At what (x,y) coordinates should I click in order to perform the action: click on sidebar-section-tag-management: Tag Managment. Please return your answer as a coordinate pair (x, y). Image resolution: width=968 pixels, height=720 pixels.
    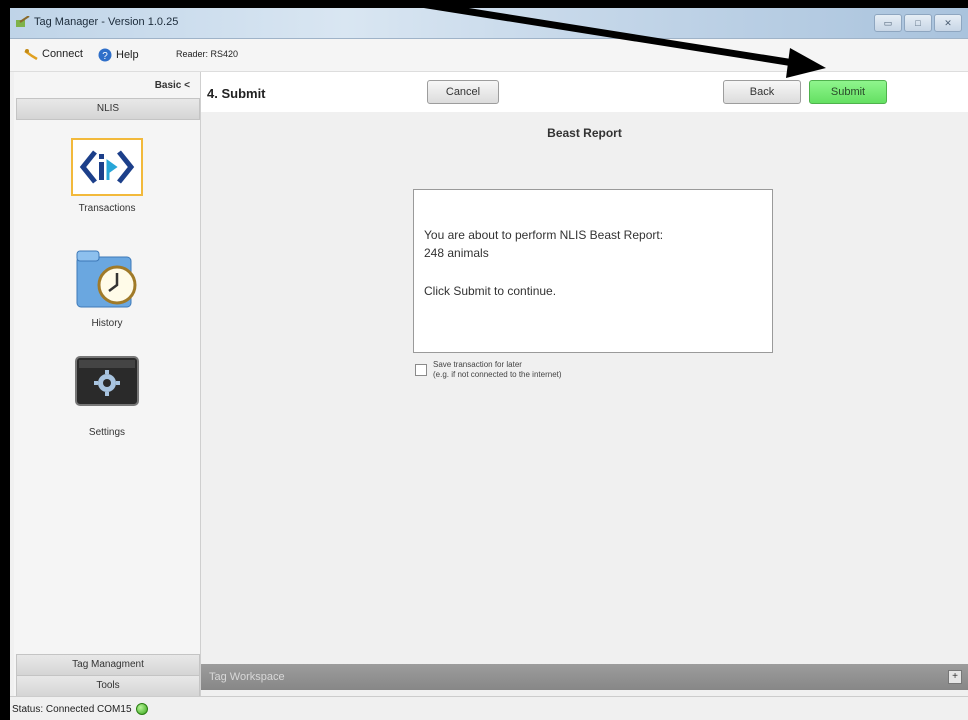
    Looking at the image, I should click on (108, 665).